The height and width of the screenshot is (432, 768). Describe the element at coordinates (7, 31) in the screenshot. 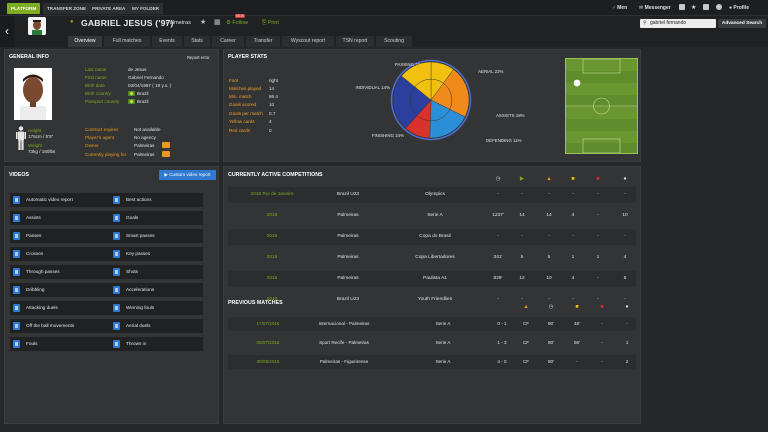

I see `back-arrow-icon: ‹` at that location.